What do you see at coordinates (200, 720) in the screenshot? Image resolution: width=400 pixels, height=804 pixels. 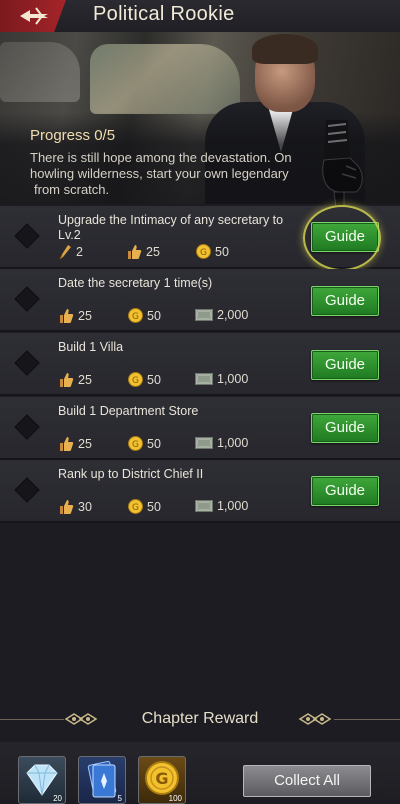 I see `chapter-reward-header: Chapter Reward` at bounding box center [200, 720].